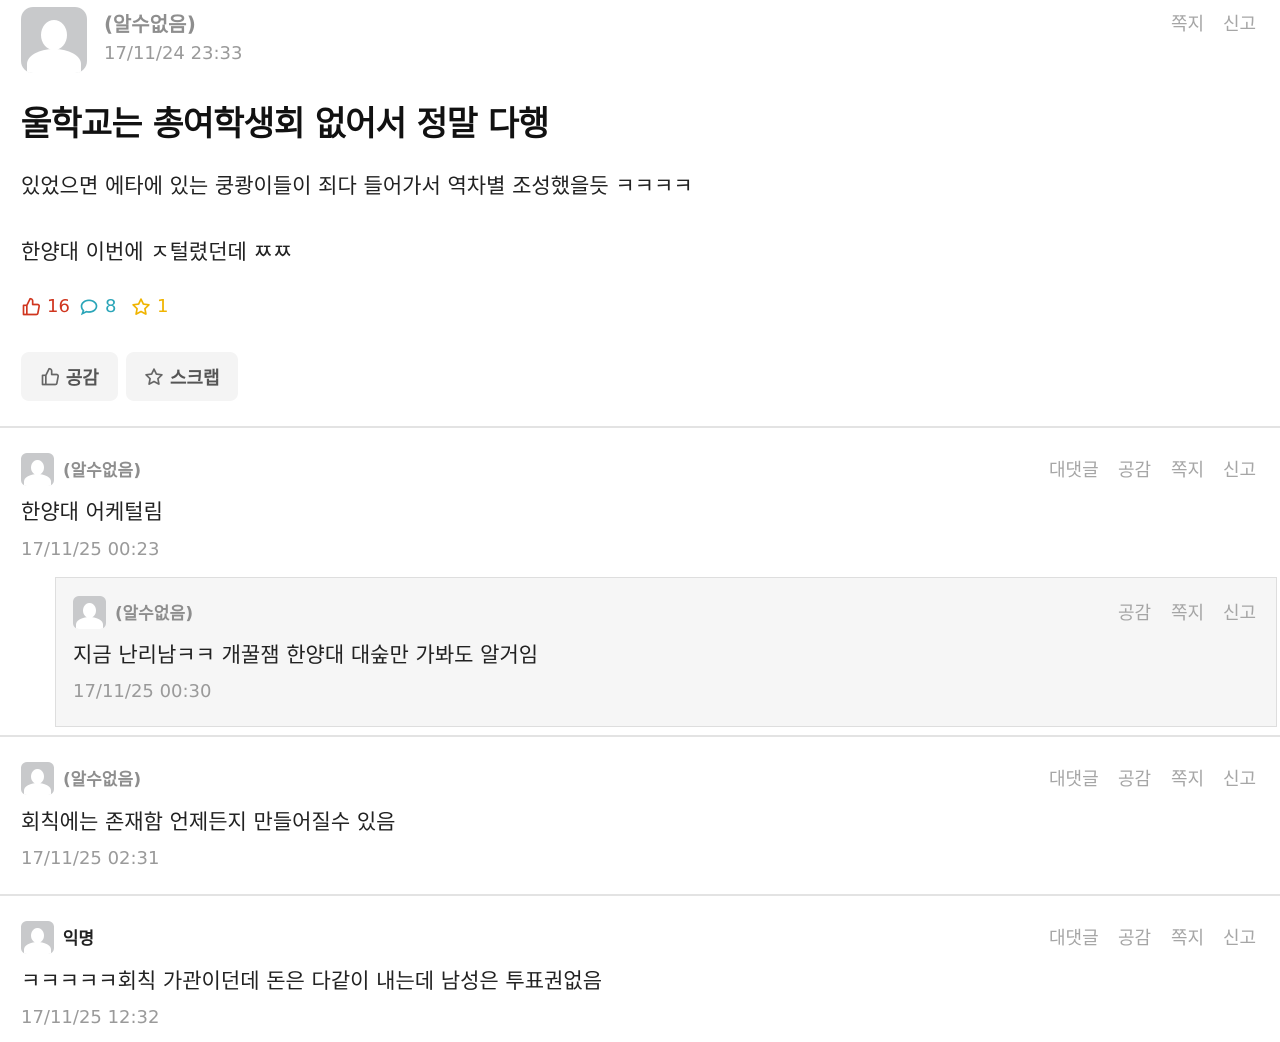  What do you see at coordinates (89, 306) in the screenshot?
I see `speech-bubble-icon` at bounding box center [89, 306].